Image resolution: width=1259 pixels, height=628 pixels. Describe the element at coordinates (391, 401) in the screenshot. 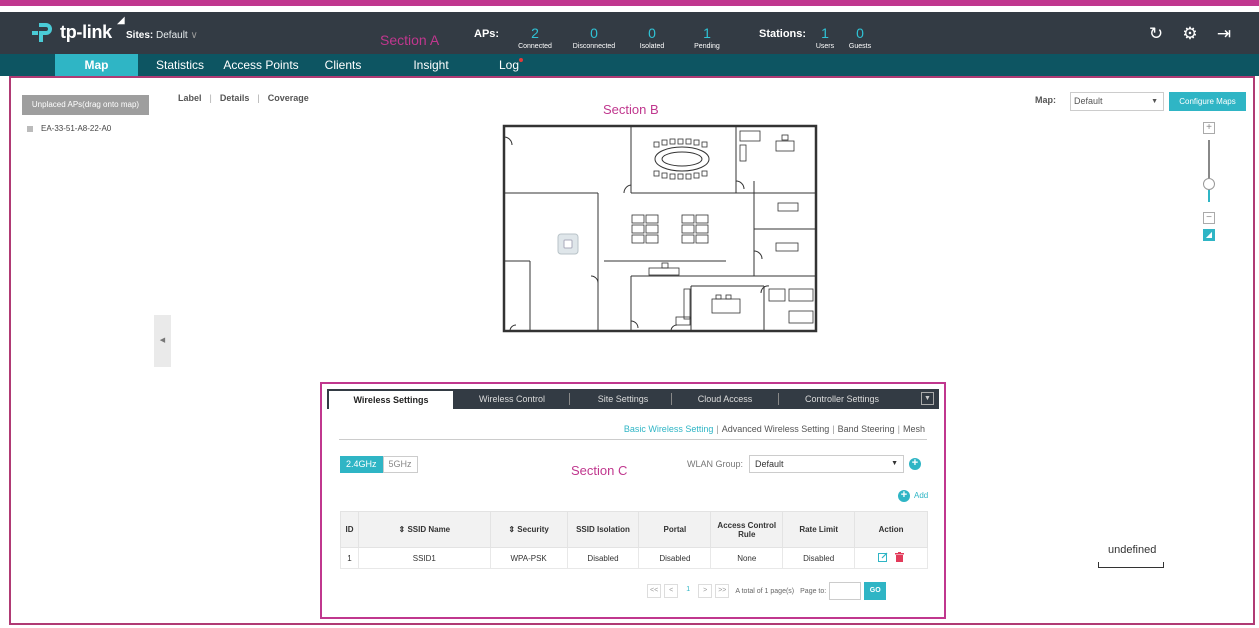

I see `tab-wireless-settings: Wireless Settings` at that location.